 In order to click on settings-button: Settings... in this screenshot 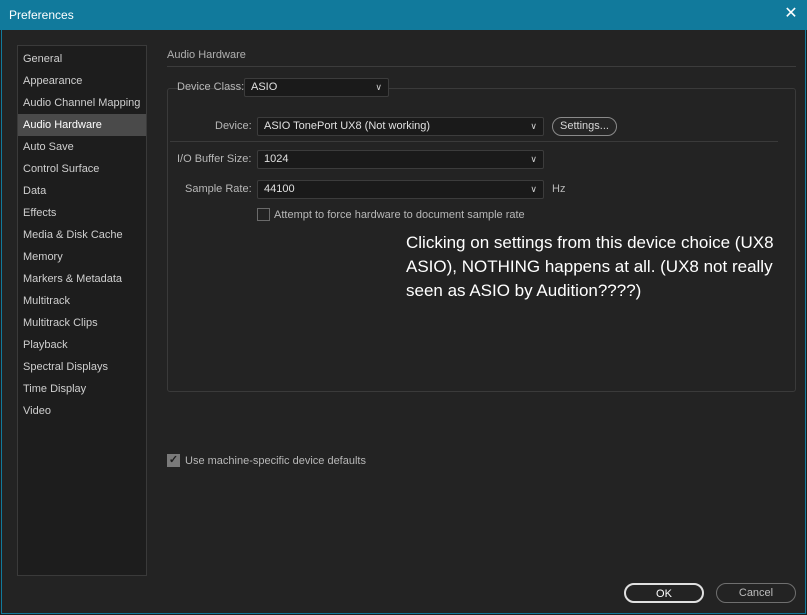, I will do `click(584, 126)`.